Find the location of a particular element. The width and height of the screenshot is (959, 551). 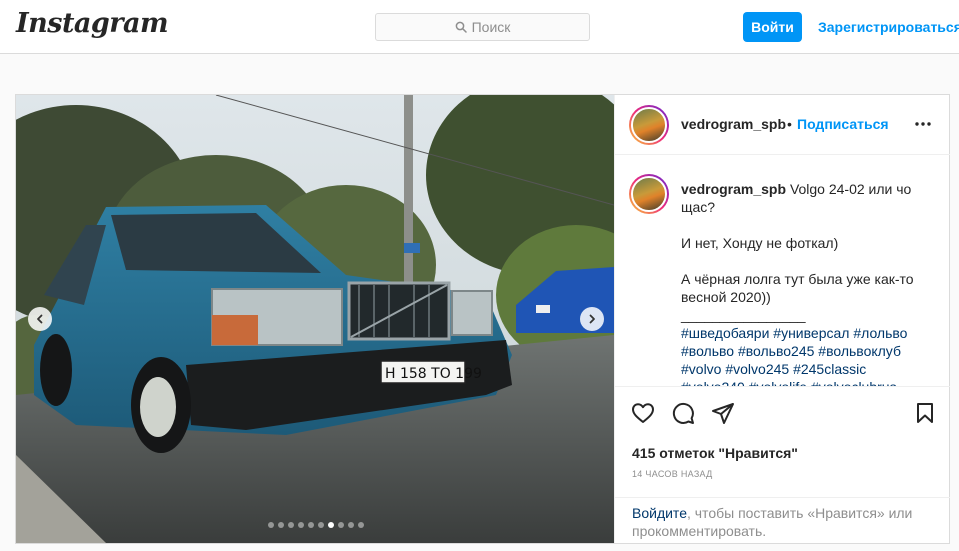

hashtag-line: #volvo240 #volvolife #volvoclubrus is located at coordinates (806, 382).